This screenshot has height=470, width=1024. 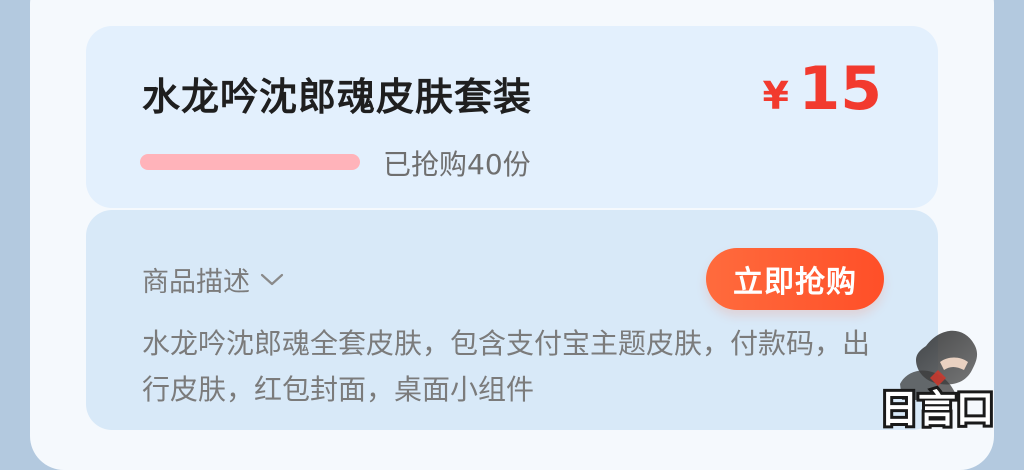 I want to click on chevron-down-icon, so click(x=272, y=280).